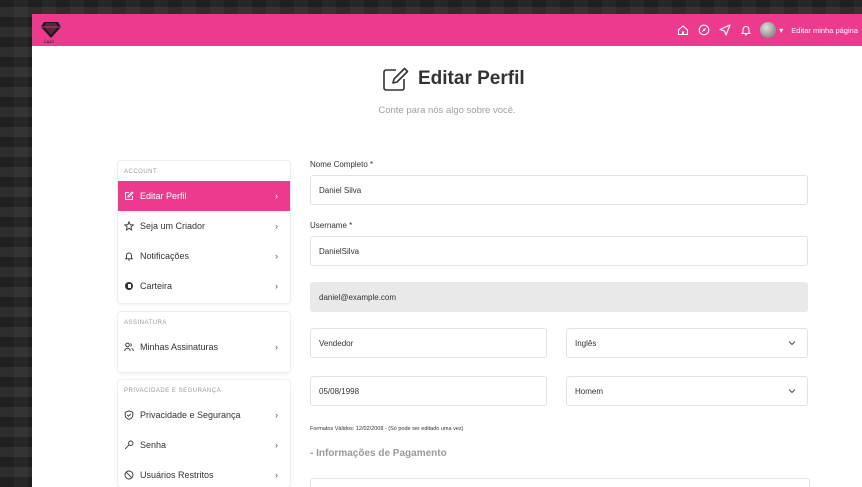  Describe the element at coordinates (378, 453) in the screenshot. I see `payment-section-title: - Informações de Pagamento` at that location.